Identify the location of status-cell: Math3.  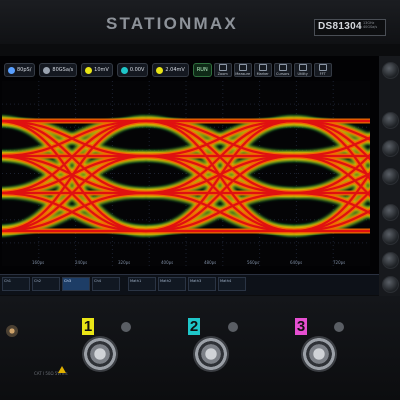
(202, 284).